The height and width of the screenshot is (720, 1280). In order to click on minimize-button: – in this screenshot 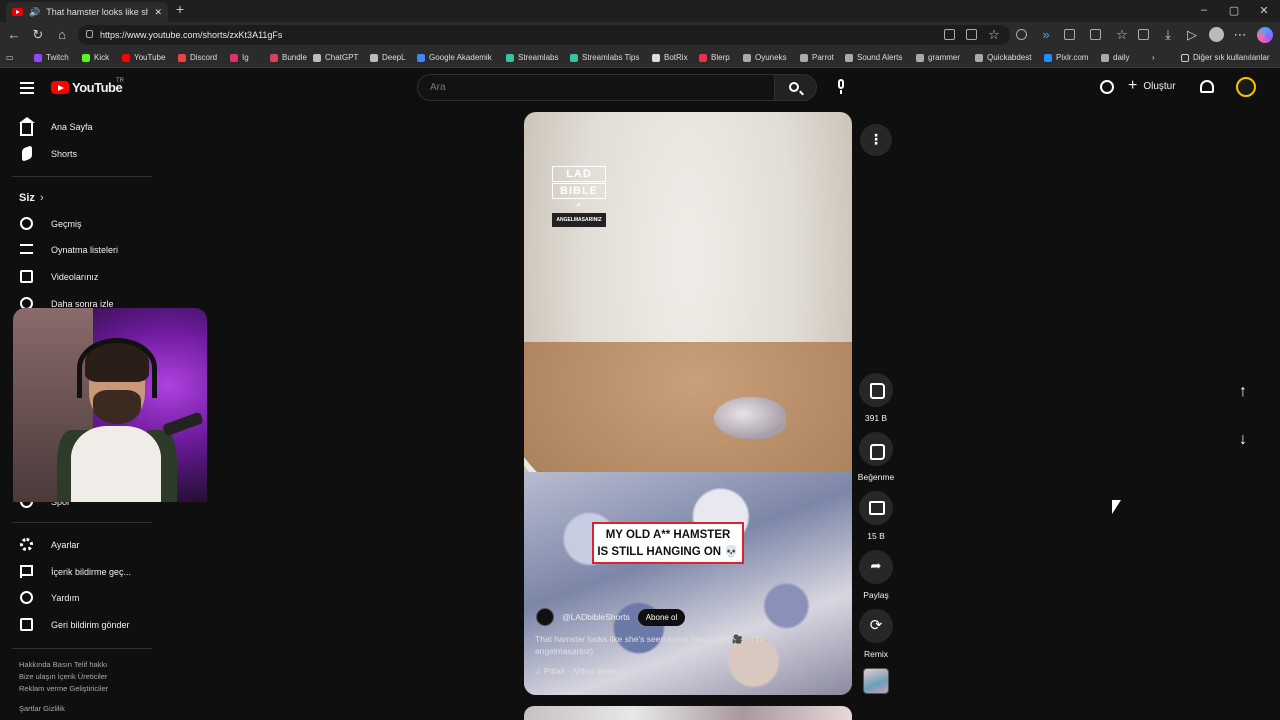, I will do `click(1204, 10)`.